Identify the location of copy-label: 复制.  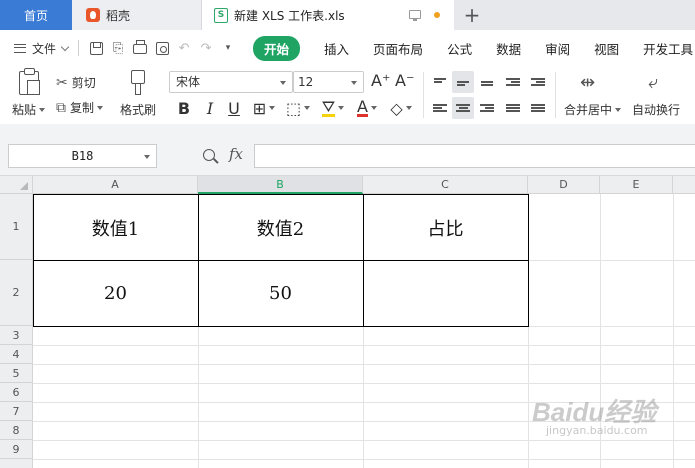
(82, 108).